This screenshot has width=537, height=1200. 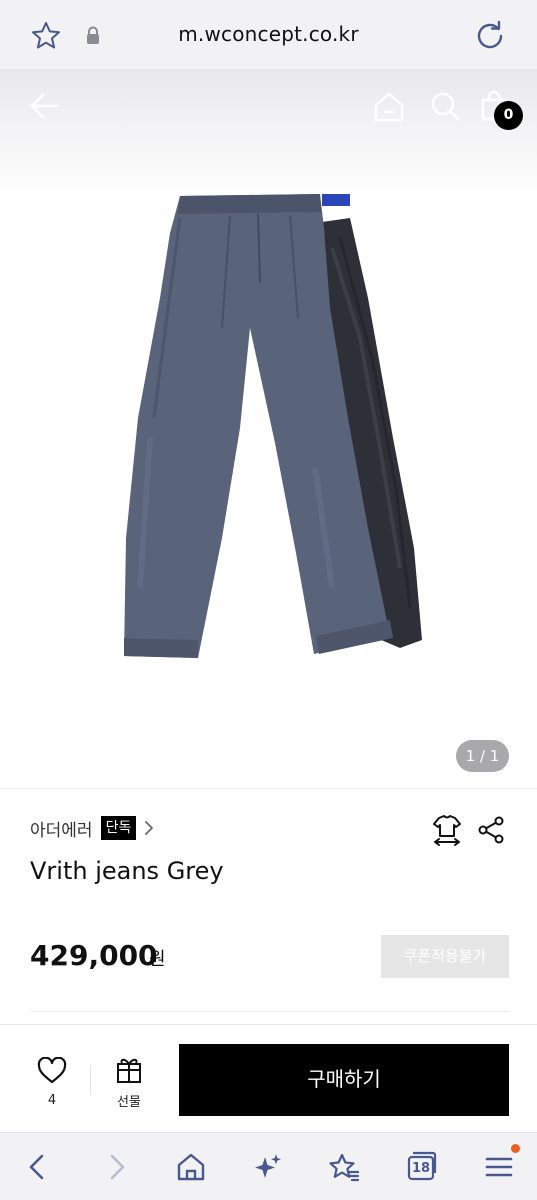 I want to click on gift-button: 선물, so click(x=129, y=1082).